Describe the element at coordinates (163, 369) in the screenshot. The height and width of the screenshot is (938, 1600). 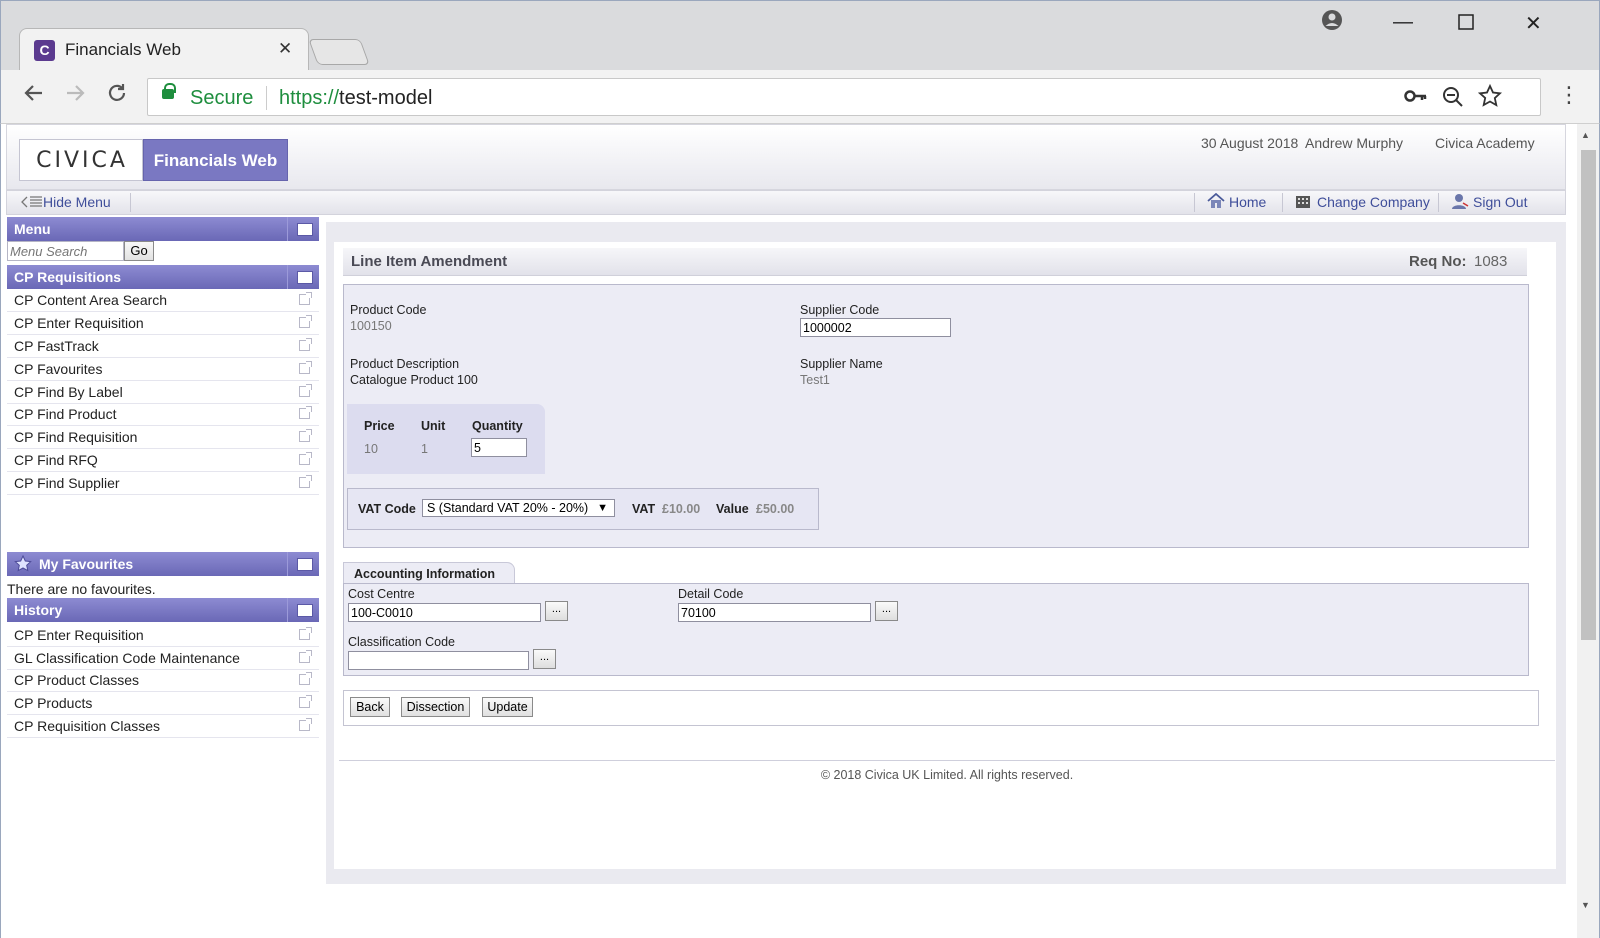
I see `sidebar-item-cp-favourites: CP Favourites` at that location.